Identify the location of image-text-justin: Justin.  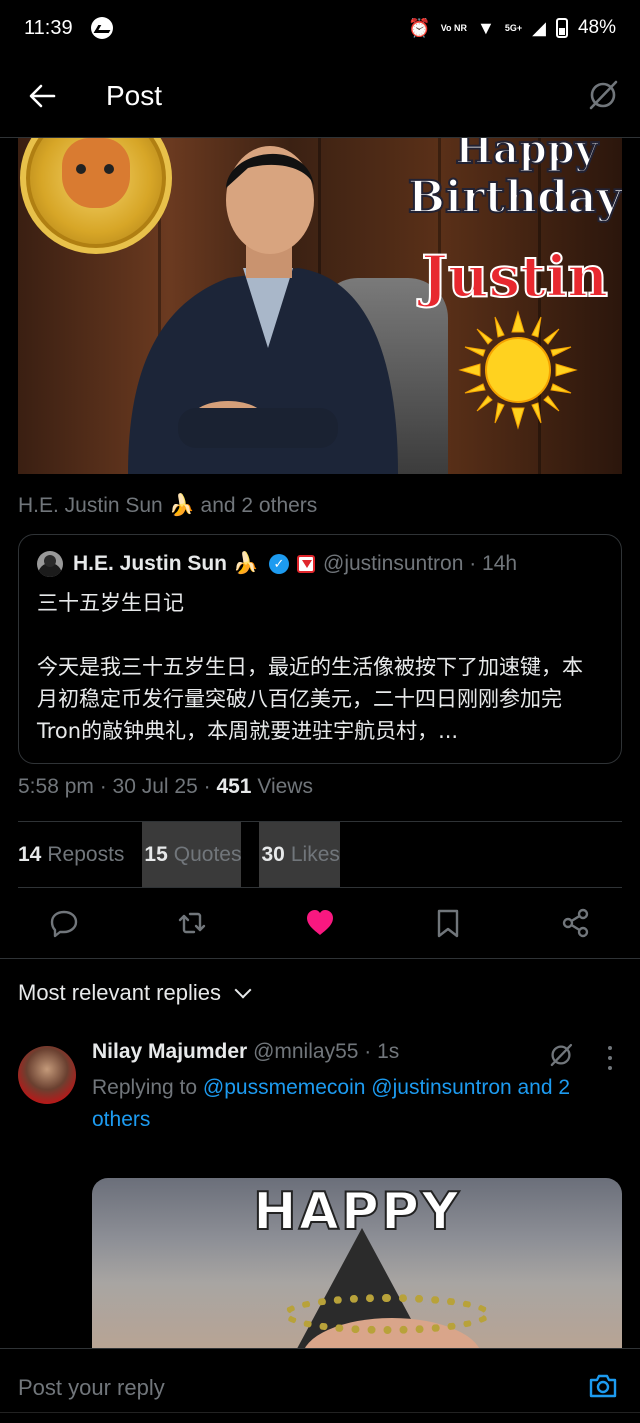
(514, 277).